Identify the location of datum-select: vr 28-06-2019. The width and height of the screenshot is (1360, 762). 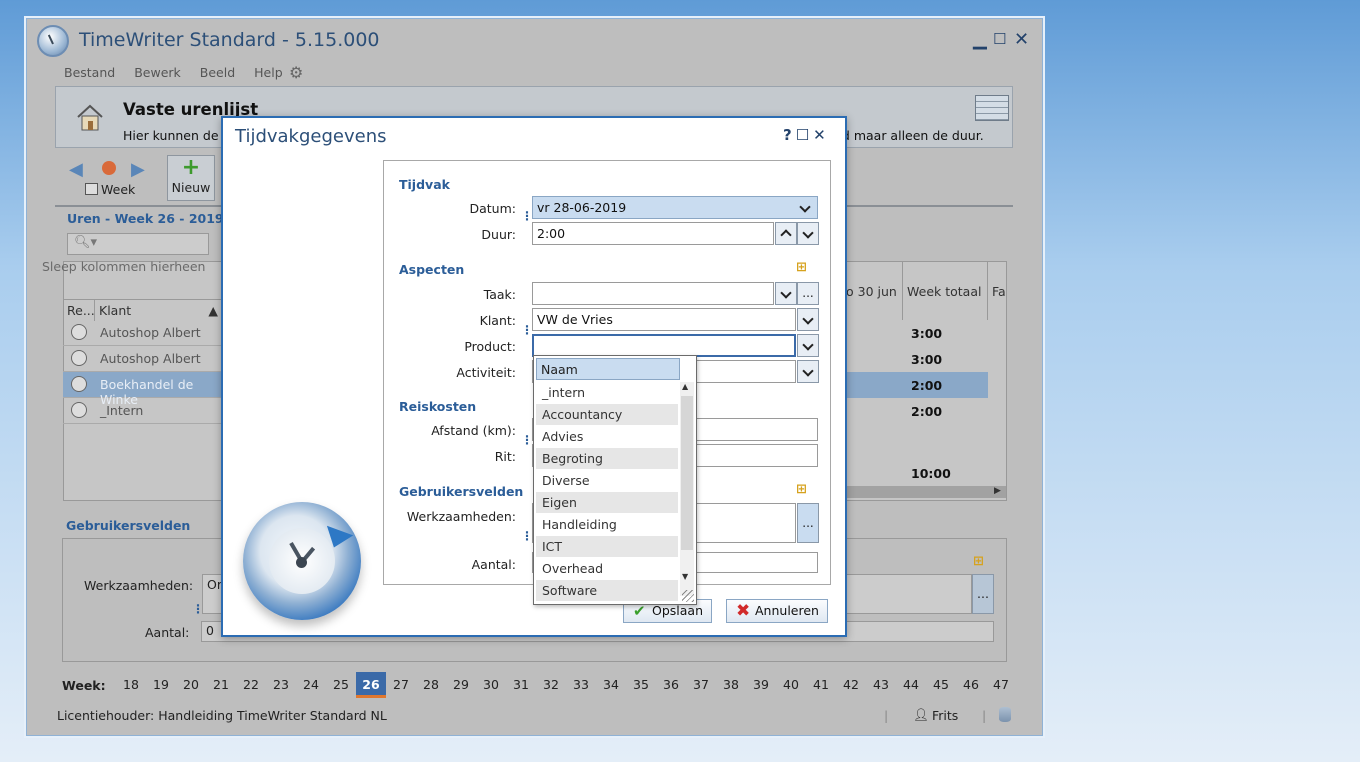
(675, 207).